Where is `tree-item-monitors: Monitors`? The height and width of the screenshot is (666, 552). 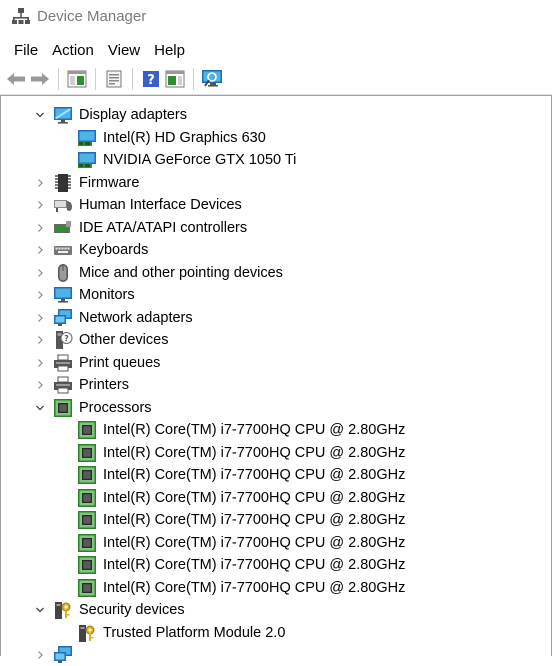
tree-item-monitors: Monitors is located at coordinates (84, 295).